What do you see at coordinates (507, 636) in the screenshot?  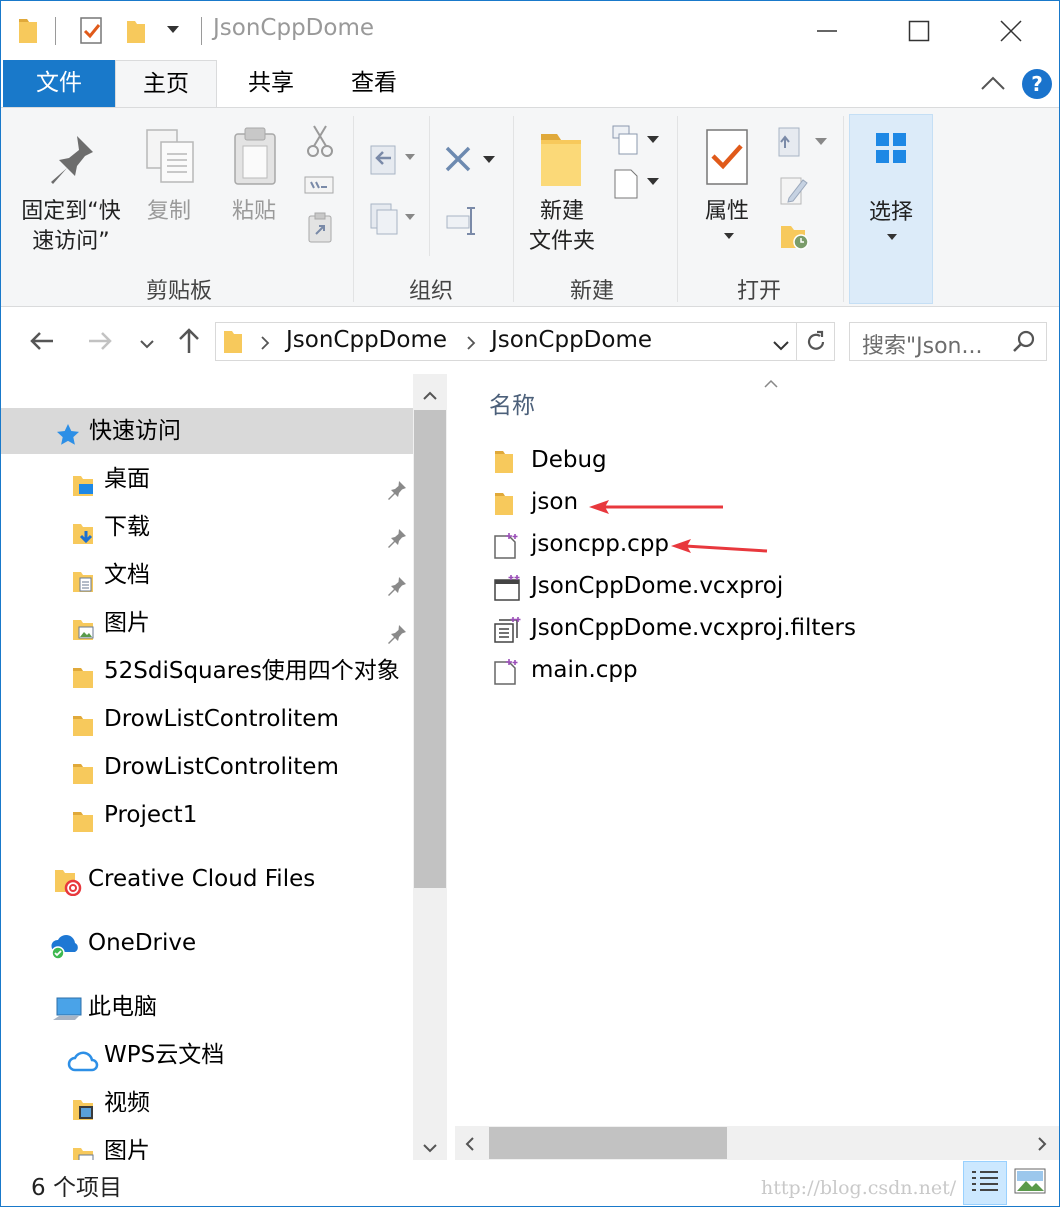 I see `filters-file-icon` at bounding box center [507, 636].